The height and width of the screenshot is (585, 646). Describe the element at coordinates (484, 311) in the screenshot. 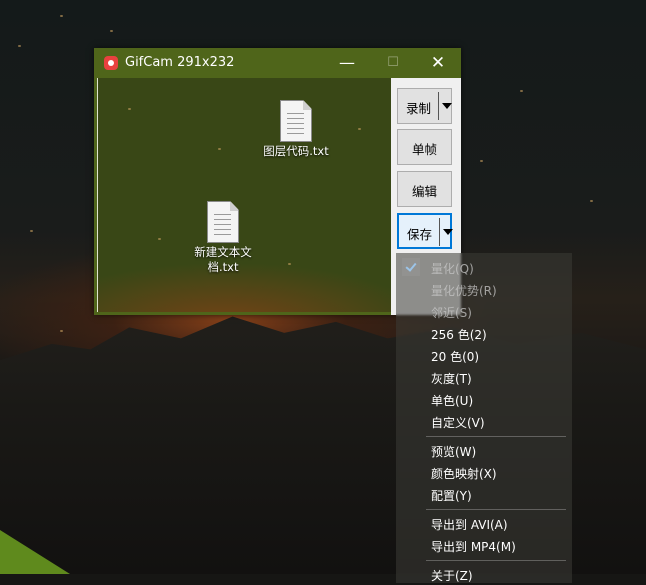

I see `menu-item-nearest: 邻近(S)` at that location.